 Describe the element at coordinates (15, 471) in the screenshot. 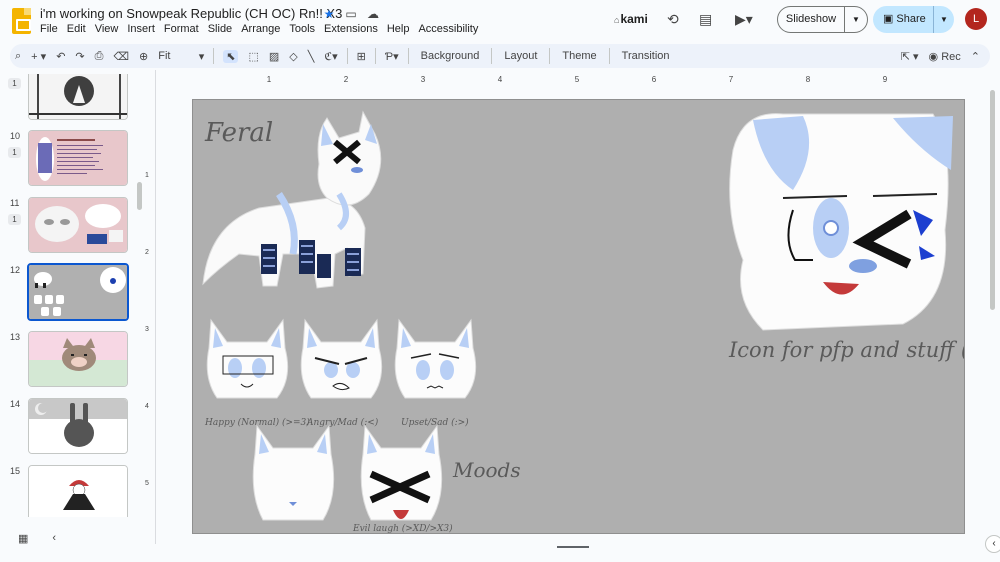

I see `slide-number: 15` at that location.